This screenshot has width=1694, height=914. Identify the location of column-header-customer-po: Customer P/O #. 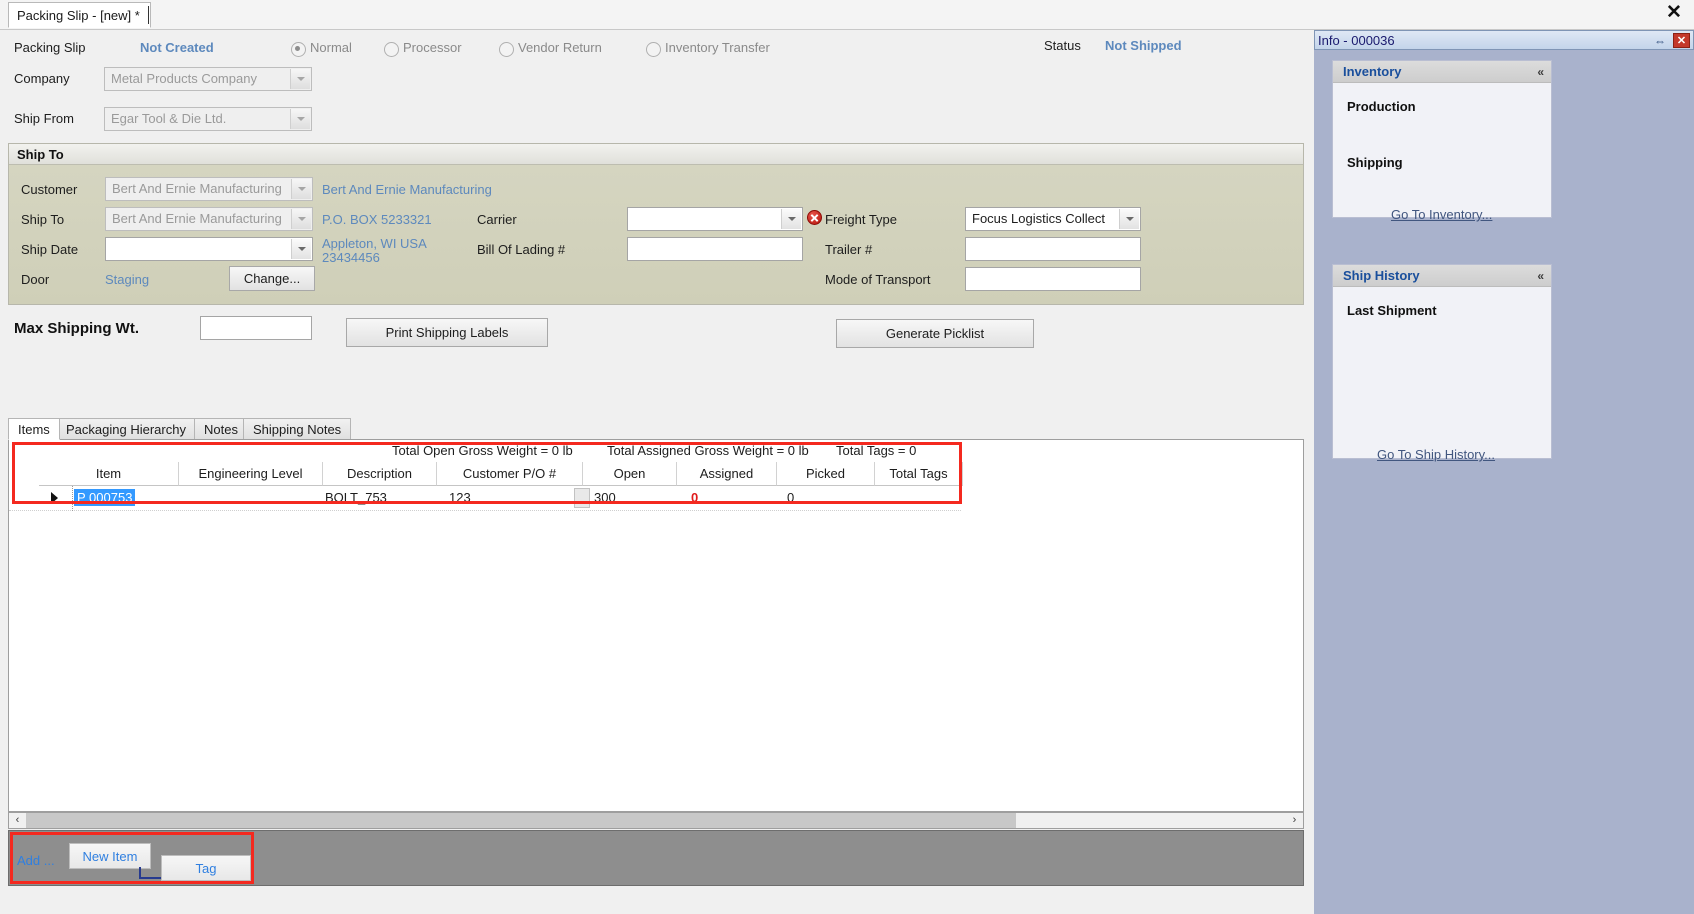
(510, 474).